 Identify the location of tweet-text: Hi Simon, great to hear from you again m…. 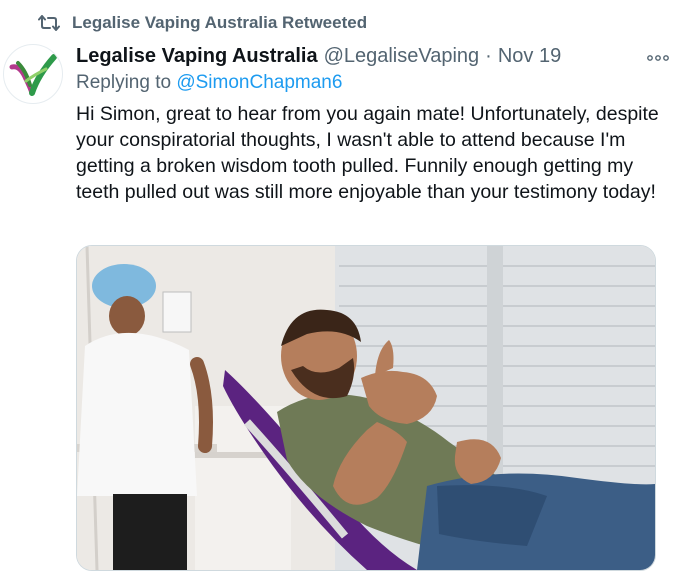
(370, 153).